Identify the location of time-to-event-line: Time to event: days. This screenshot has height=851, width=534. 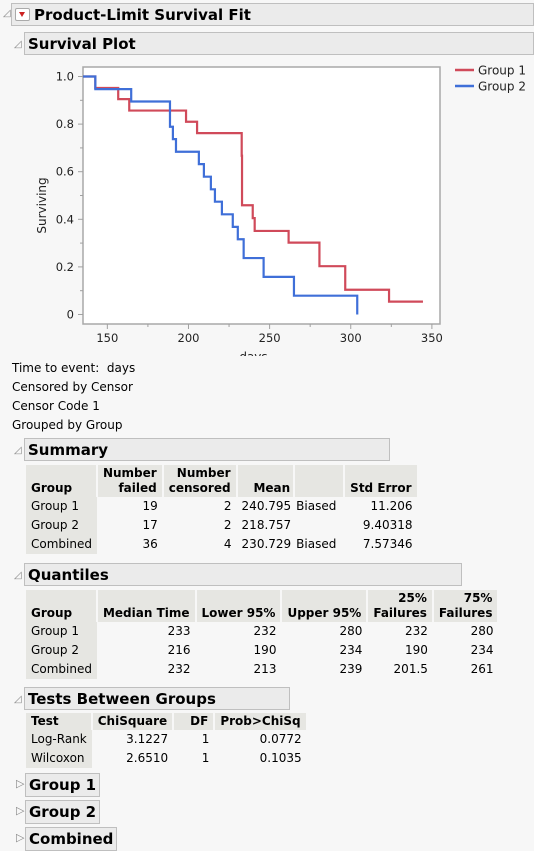
(73, 368).